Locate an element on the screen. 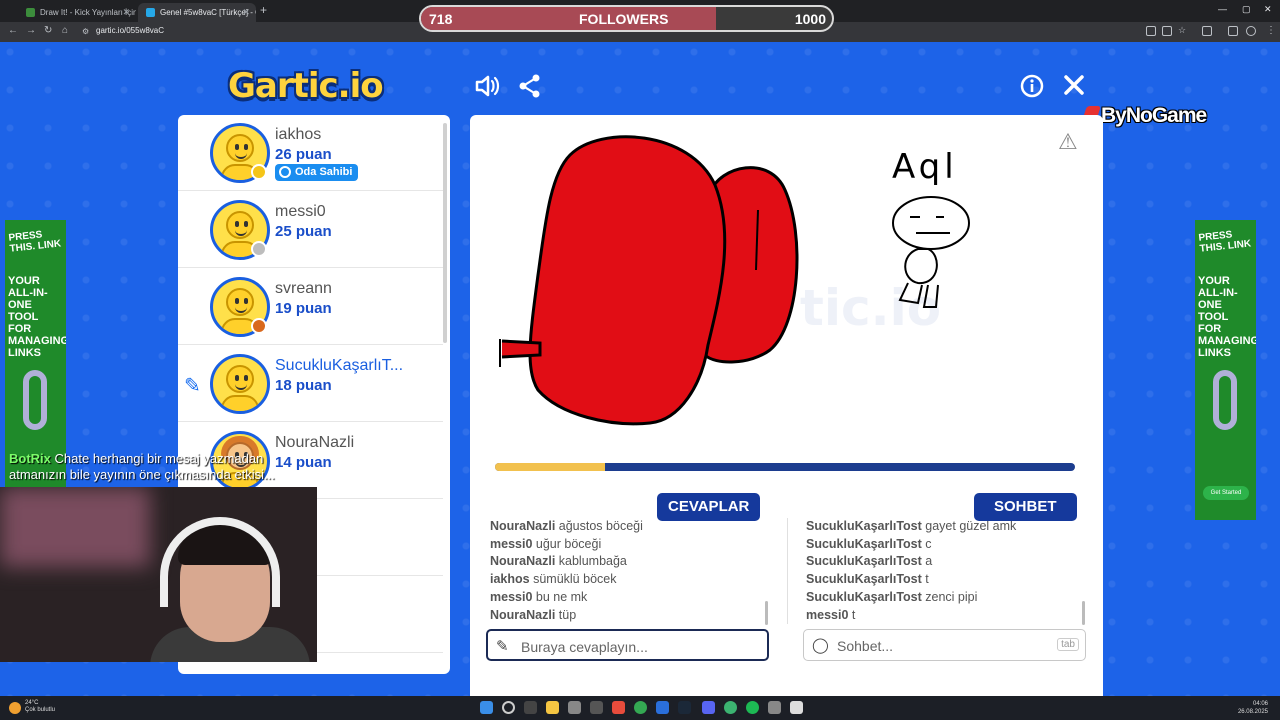 This screenshot has height=720, width=1280. browser-tab-drawit: Draw It! - Kick Yayınları İçin Çizi... ✕ is located at coordinates (77, 12).